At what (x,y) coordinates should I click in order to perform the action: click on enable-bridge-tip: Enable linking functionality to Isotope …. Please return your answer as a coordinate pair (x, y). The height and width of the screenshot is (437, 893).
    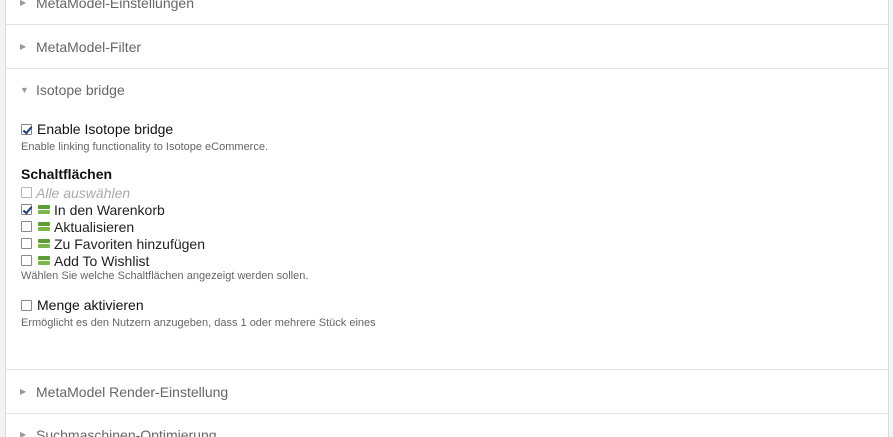
    Looking at the image, I should click on (145, 147).